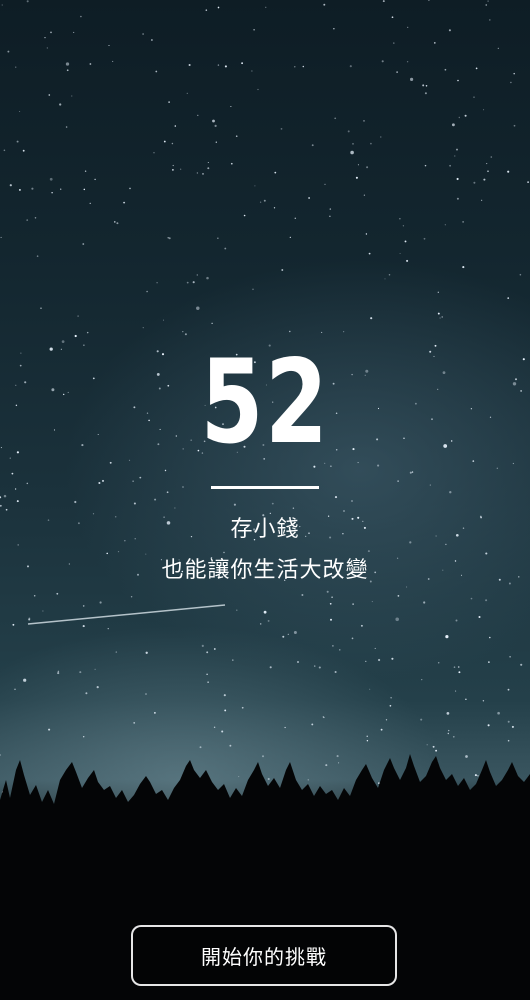 The image size is (530, 1000). I want to click on start-challenge-button: 開始你的挑戰, so click(264, 955).